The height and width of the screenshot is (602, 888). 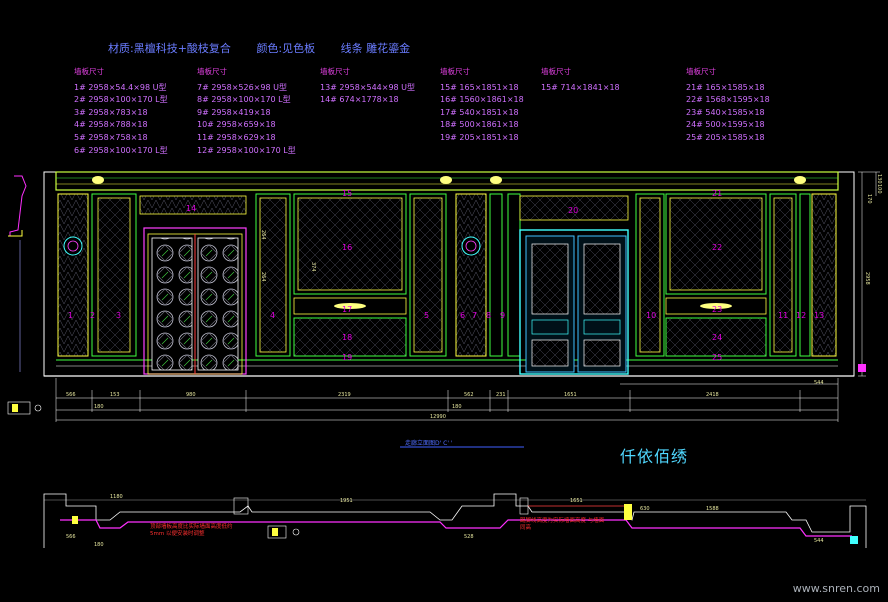 I want to click on panel-number: 6, so click(x=462, y=315).